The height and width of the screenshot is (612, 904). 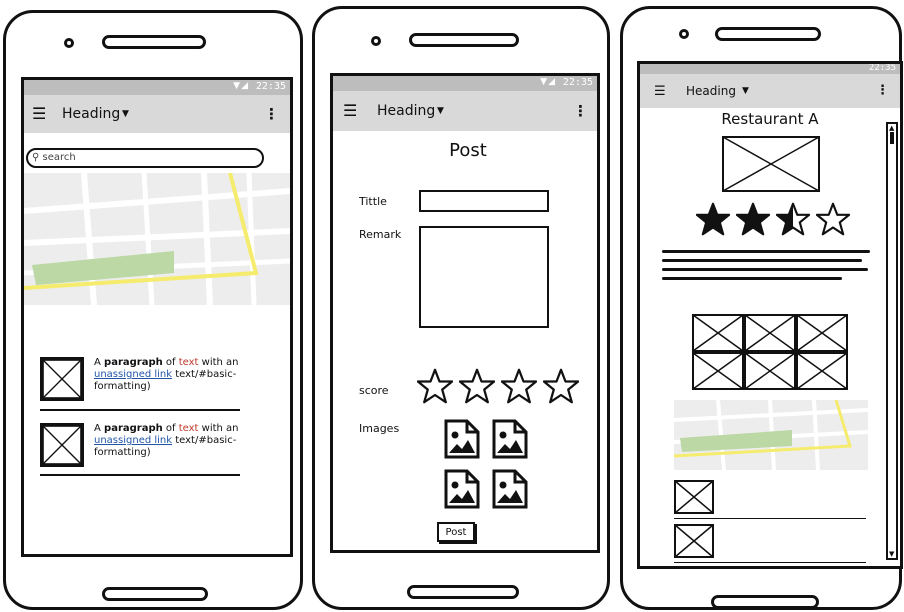 I want to click on title-input, so click(x=484, y=201).